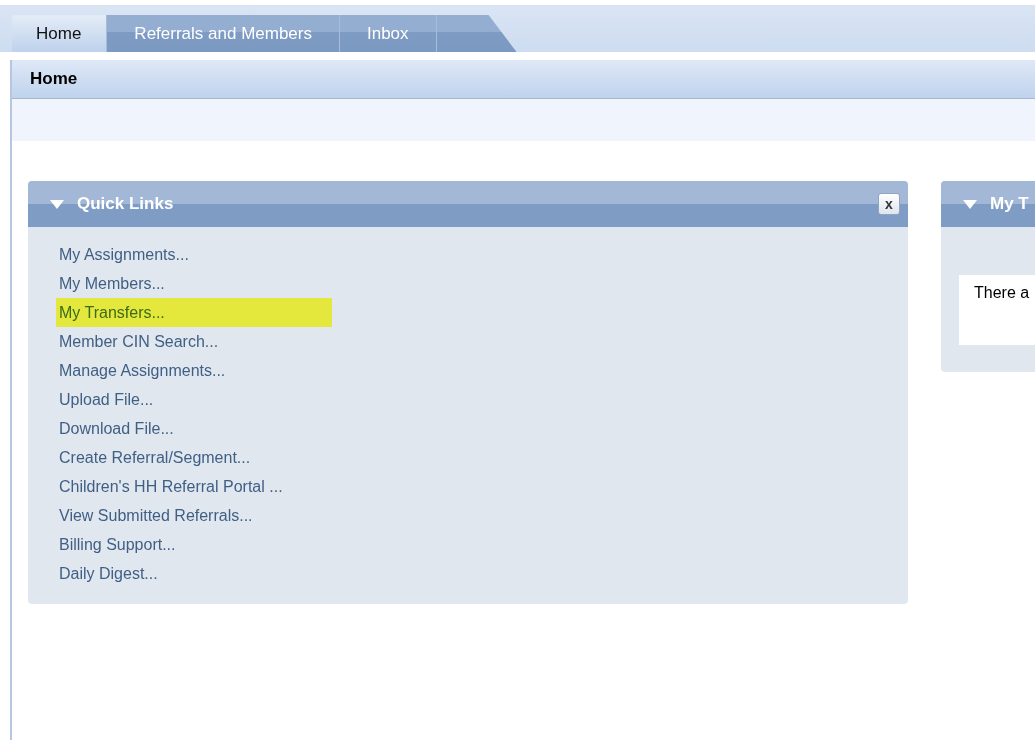 Image resolution: width=1035 pixels, height=740 pixels. Describe the element at coordinates (125, 204) in the screenshot. I see `panel-title: Quick Links` at that location.